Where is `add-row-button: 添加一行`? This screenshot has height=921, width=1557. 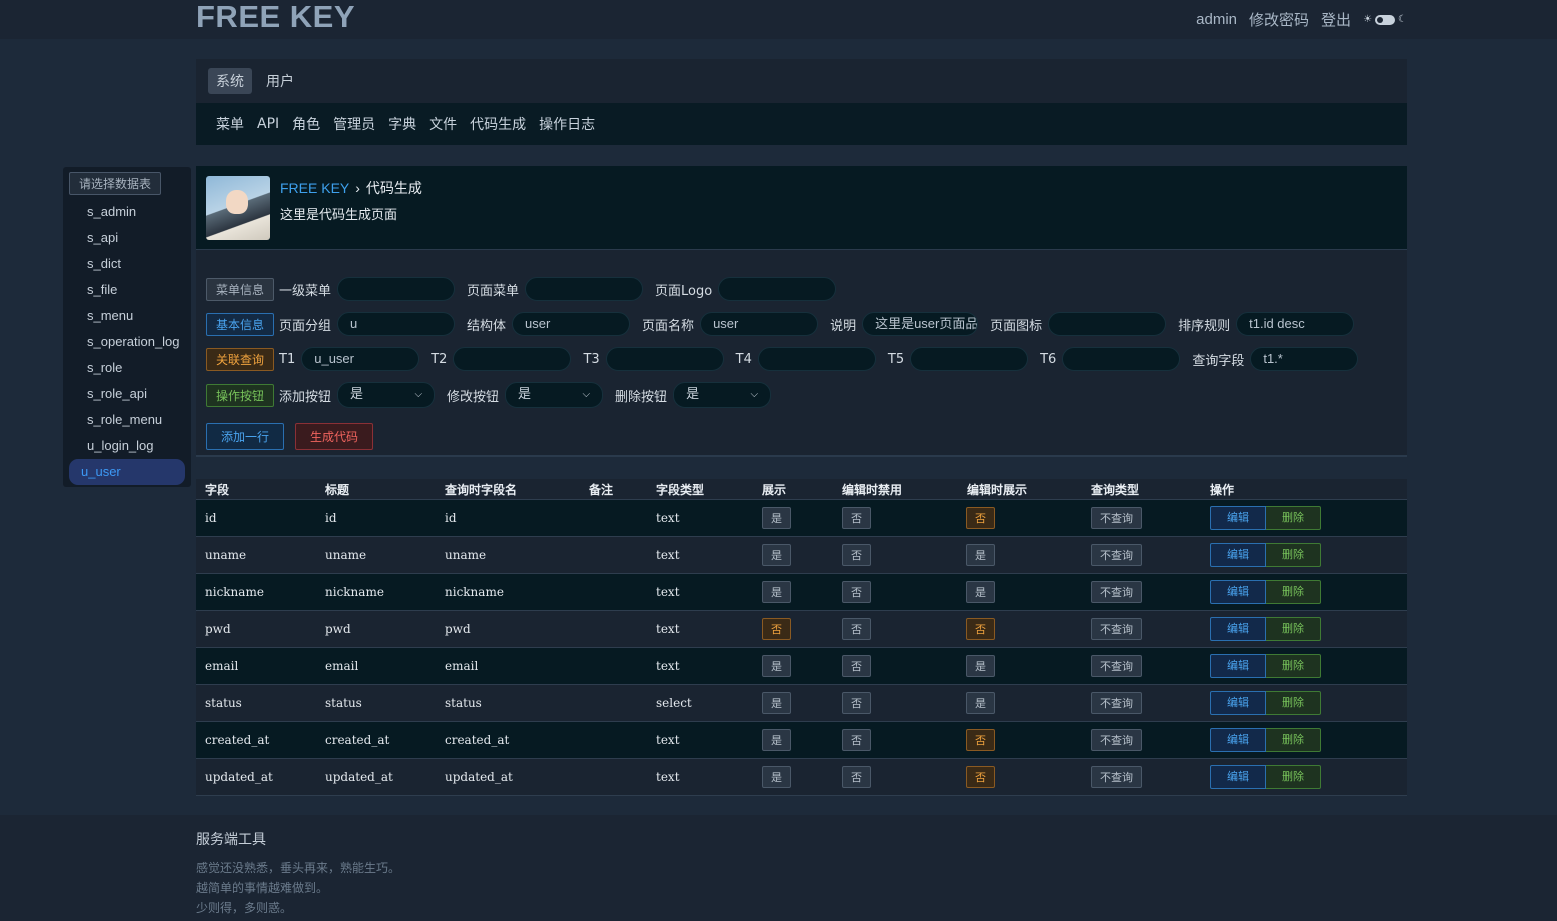 add-row-button: 添加一行 is located at coordinates (245, 436).